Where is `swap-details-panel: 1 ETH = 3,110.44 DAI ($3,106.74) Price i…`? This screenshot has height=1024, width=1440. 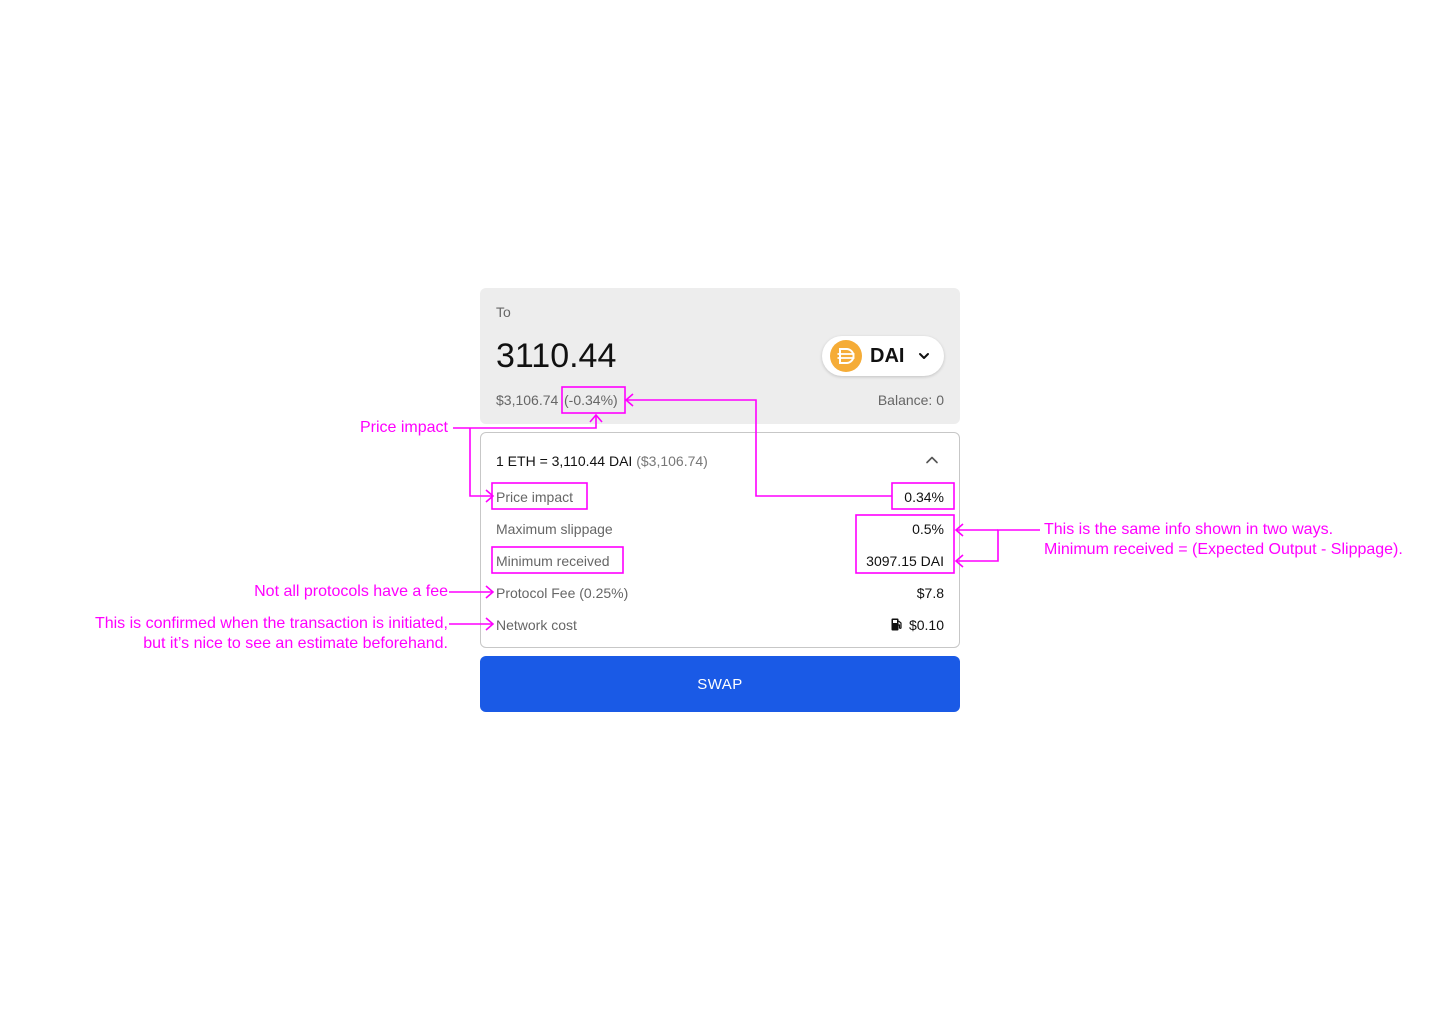
swap-details-panel: 1 ETH = 3,110.44 DAI ($3,106.74) Price i… is located at coordinates (720, 540).